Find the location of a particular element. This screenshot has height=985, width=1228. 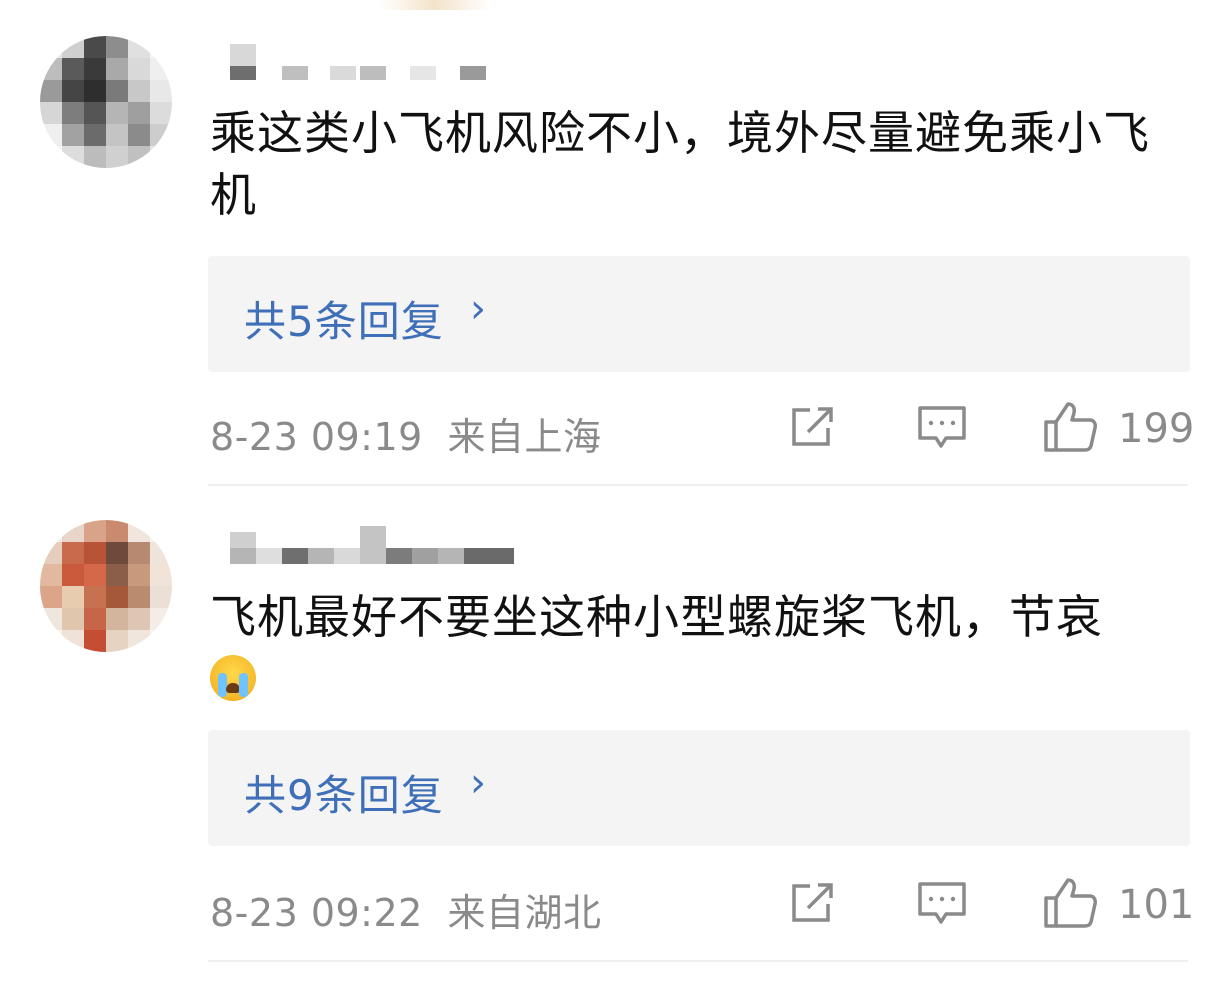

replies-box: 共5条回复 › is located at coordinates (699, 314).